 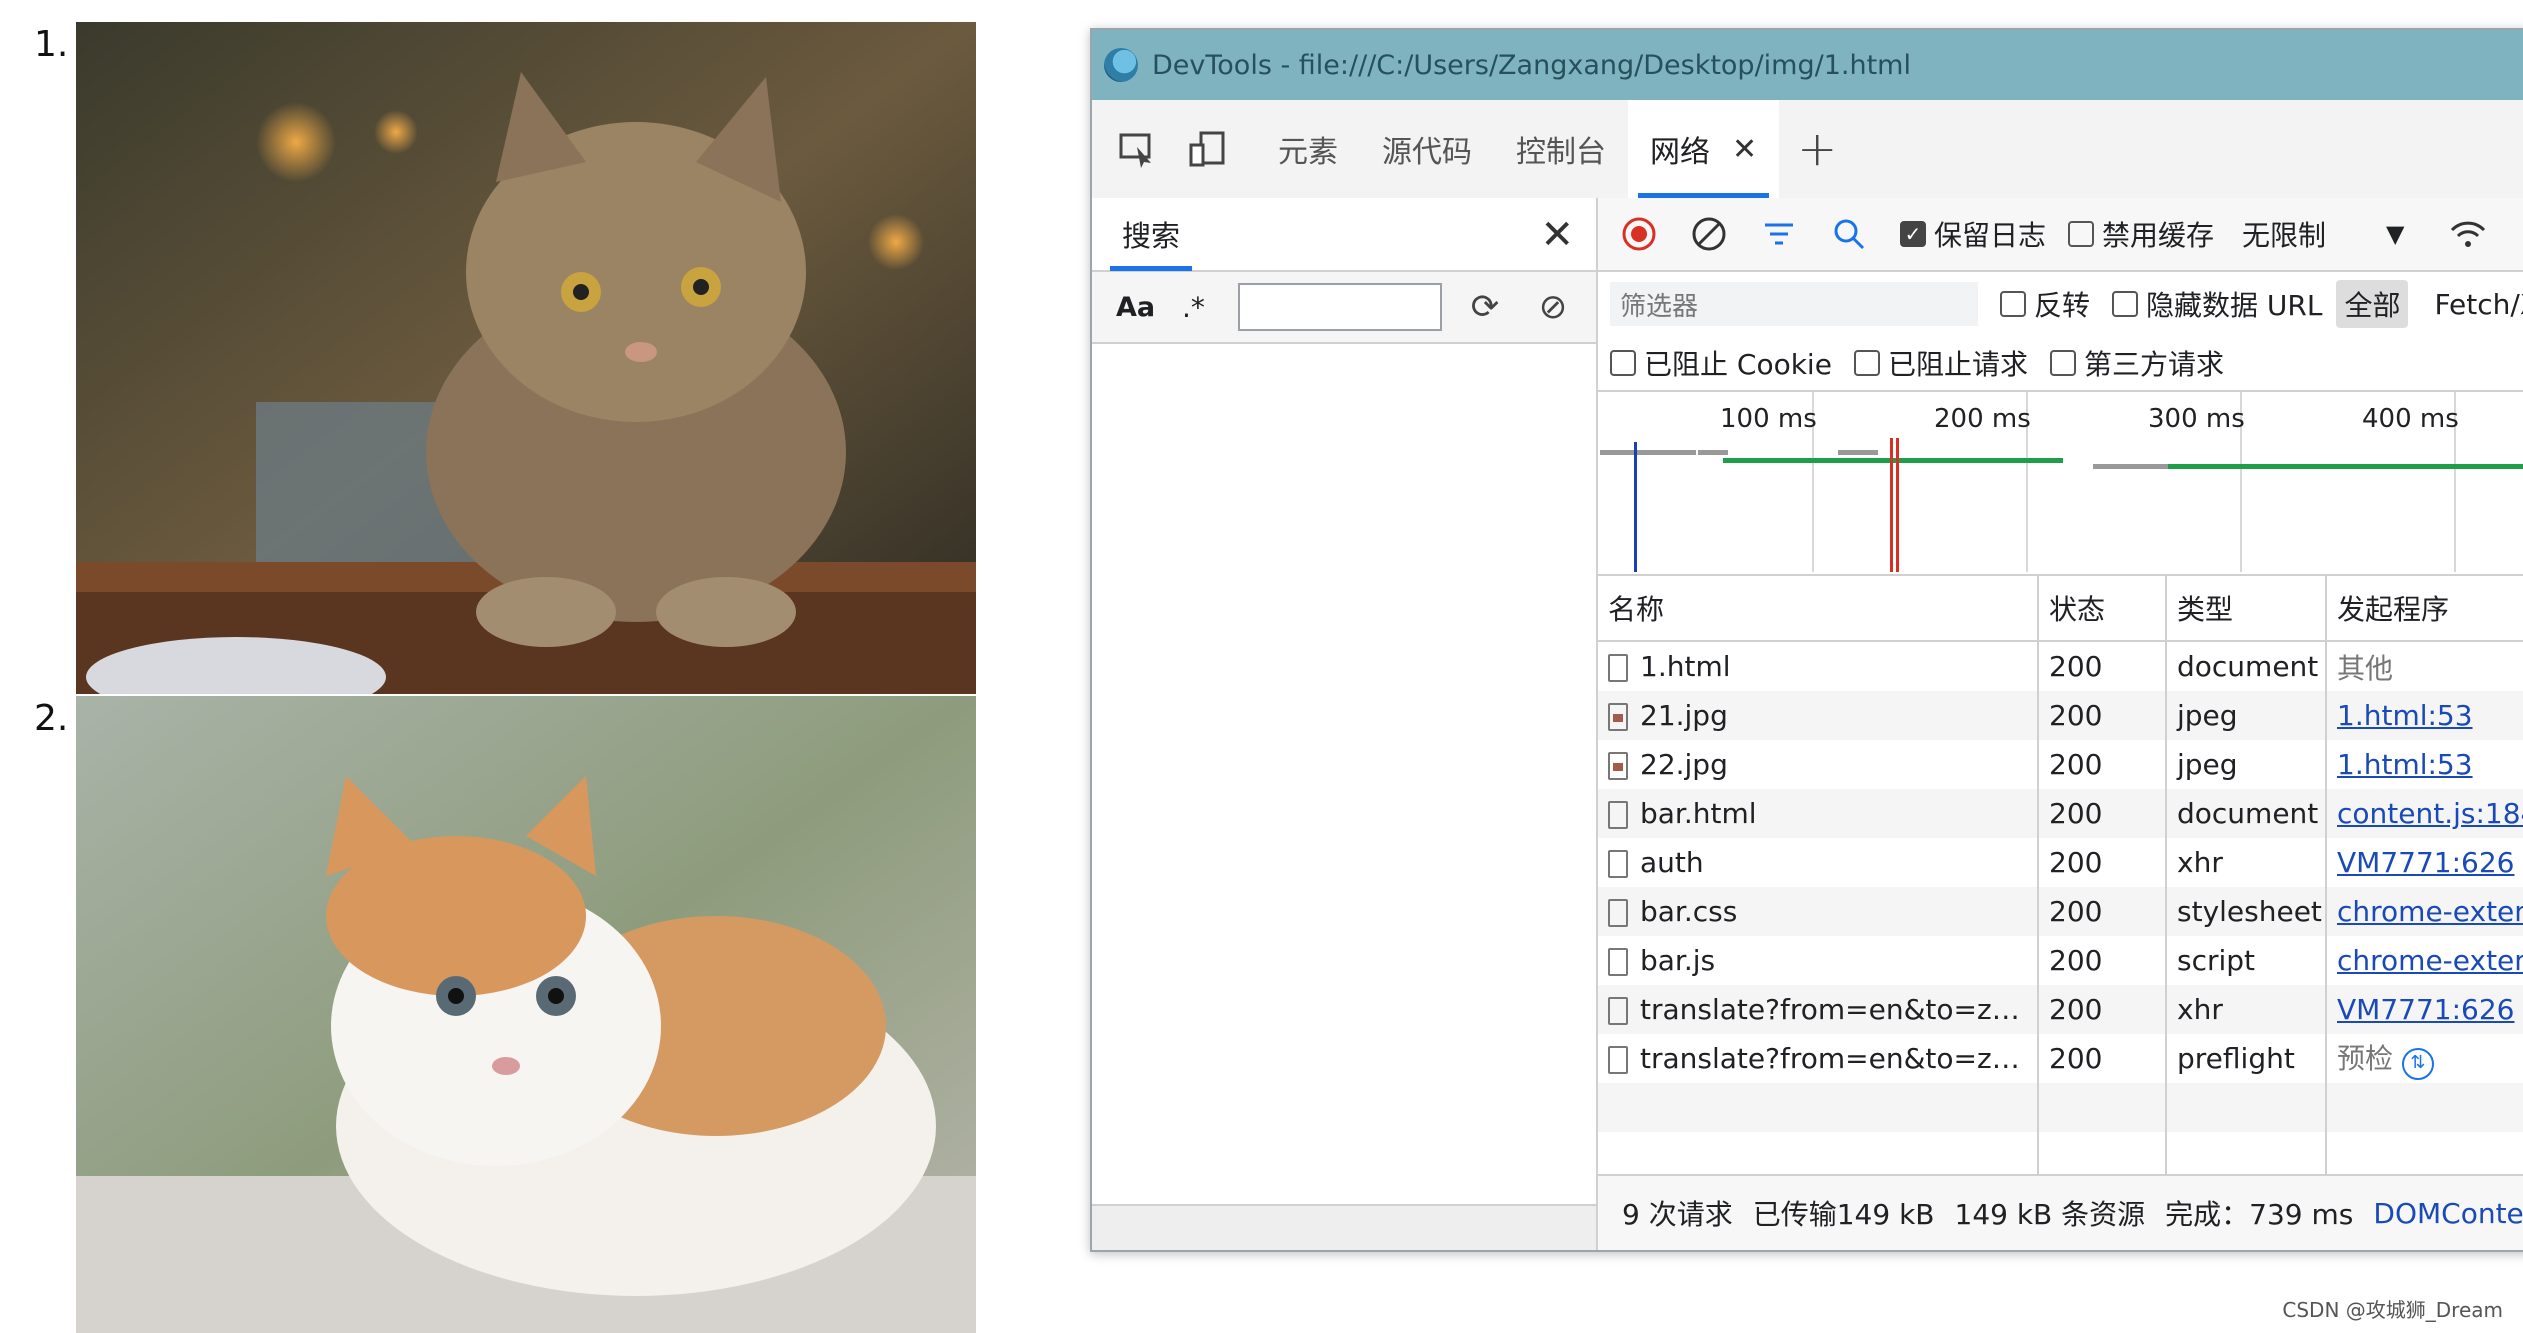 What do you see at coordinates (1817, 149) in the screenshot?
I see `add-tab-icon: +` at bounding box center [1817, 149].